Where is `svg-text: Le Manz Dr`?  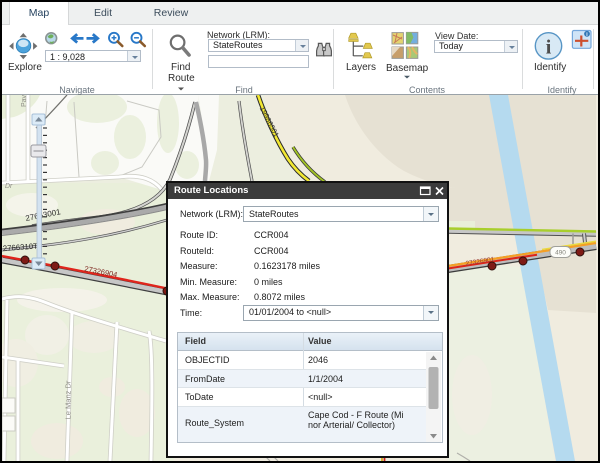
svg-text: Le Manz Dr is located at coordinates (68, 399).